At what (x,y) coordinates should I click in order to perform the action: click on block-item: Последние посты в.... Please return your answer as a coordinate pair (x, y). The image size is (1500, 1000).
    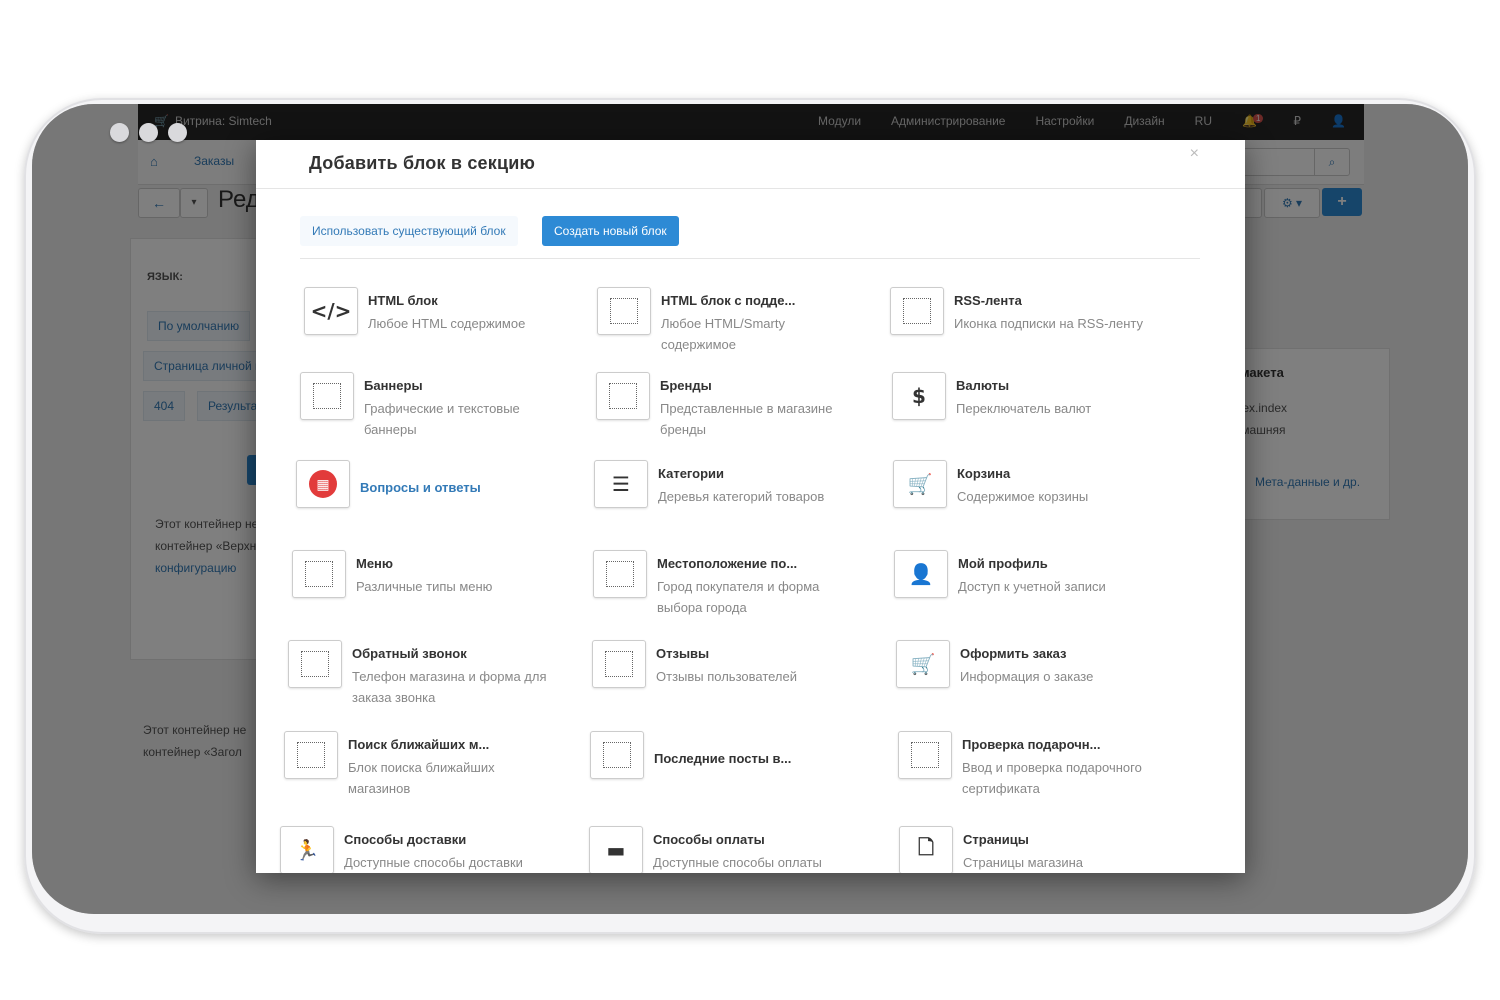
    Looking at the image, I should click on (730, 766).